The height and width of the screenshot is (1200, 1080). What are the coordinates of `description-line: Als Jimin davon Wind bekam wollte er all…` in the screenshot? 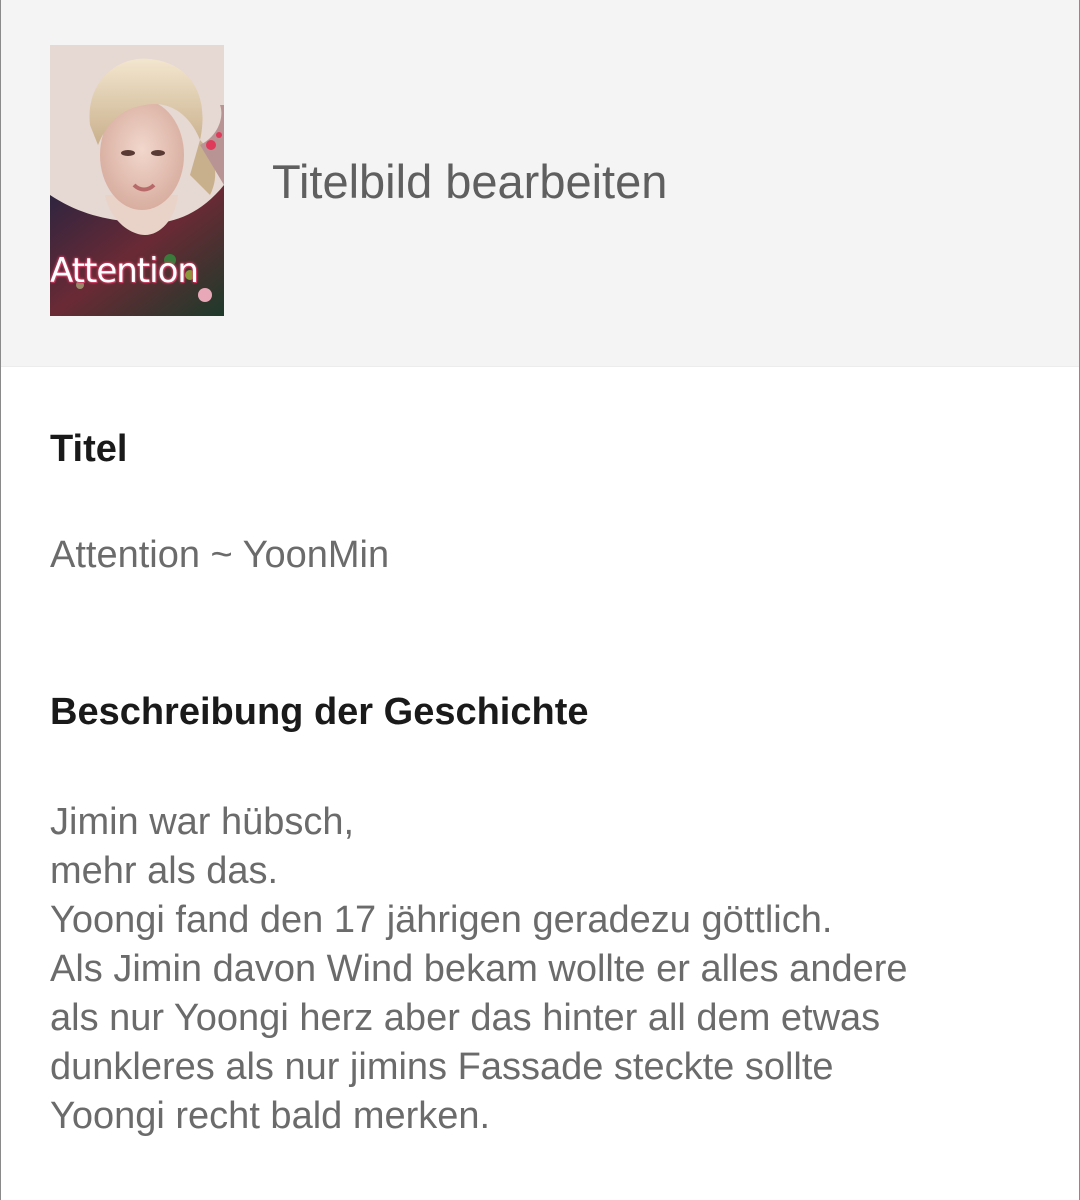 It's located at (479, 969).